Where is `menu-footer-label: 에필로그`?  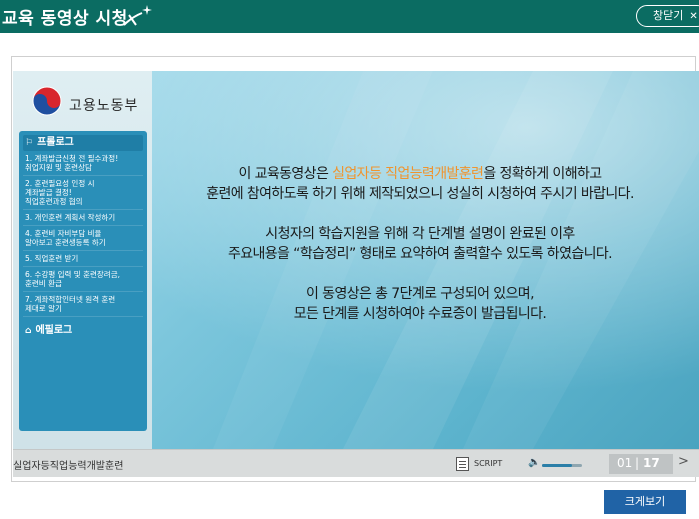 menu-footer-label: 에필로그 is located at coordinates (54, 330).